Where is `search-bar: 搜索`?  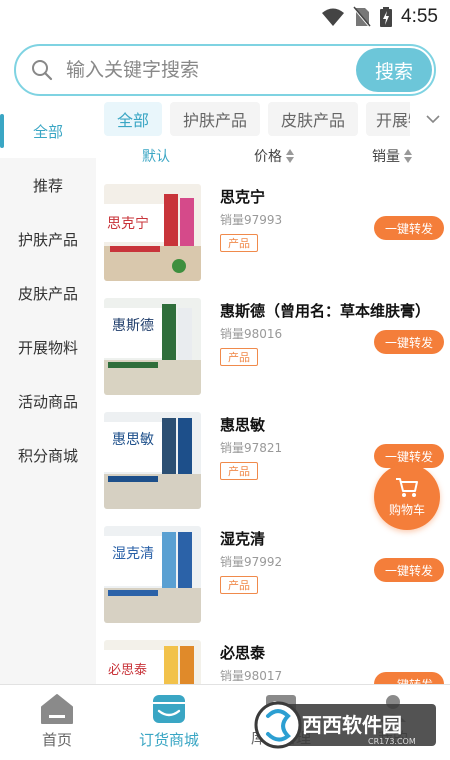 search-bar: 搜索 is located at coordinates (225, 70).